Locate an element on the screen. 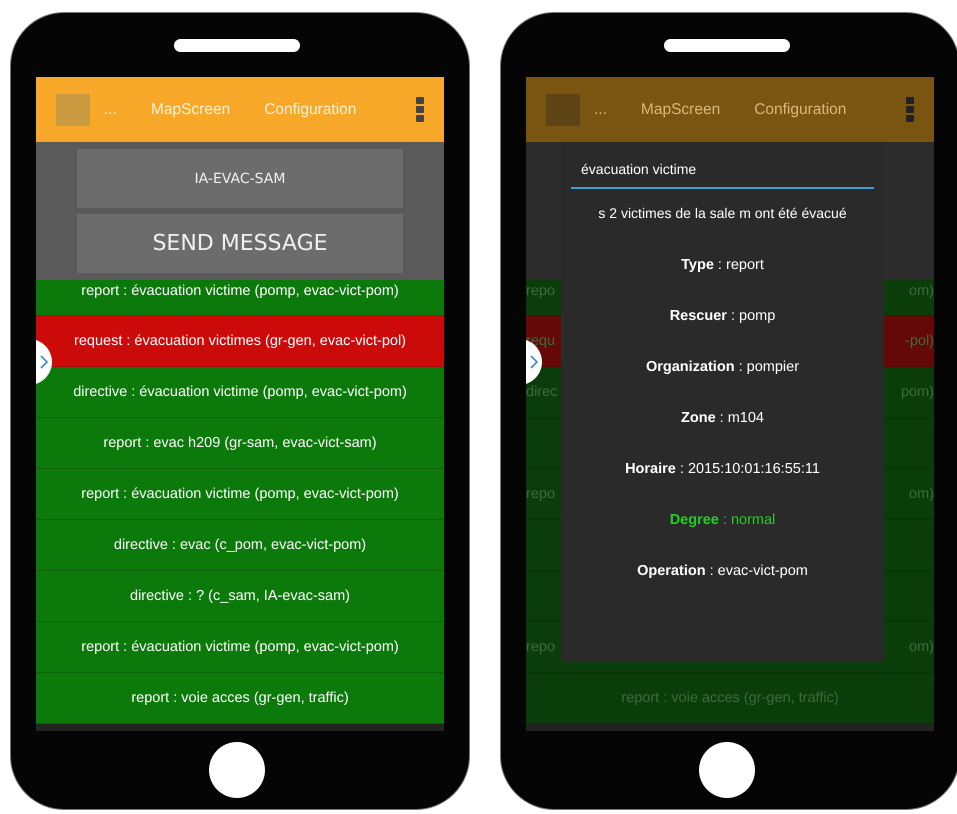  message-text: directive : ? (c_sam, IA-evac-sam) is located at coordinates (240, 596).